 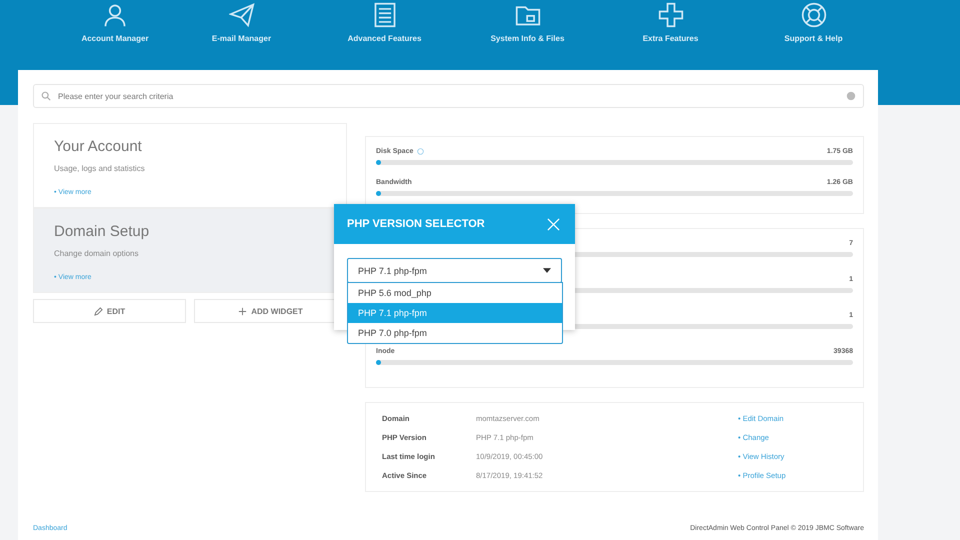 What do you see at coordinates (455, 293) in the screenshot?
I see `dropdown-option: PHP 5.6 mod_php` at bounding box center [455, 293].